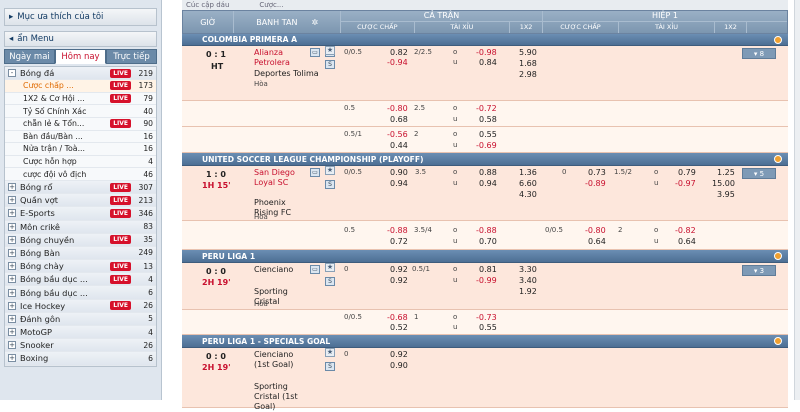 The image size is (800, 412). What do you see at coordinates (80, 56) in the screenshot?
I see `tab-today: Hôm nay` at bounding box center [80, 56].